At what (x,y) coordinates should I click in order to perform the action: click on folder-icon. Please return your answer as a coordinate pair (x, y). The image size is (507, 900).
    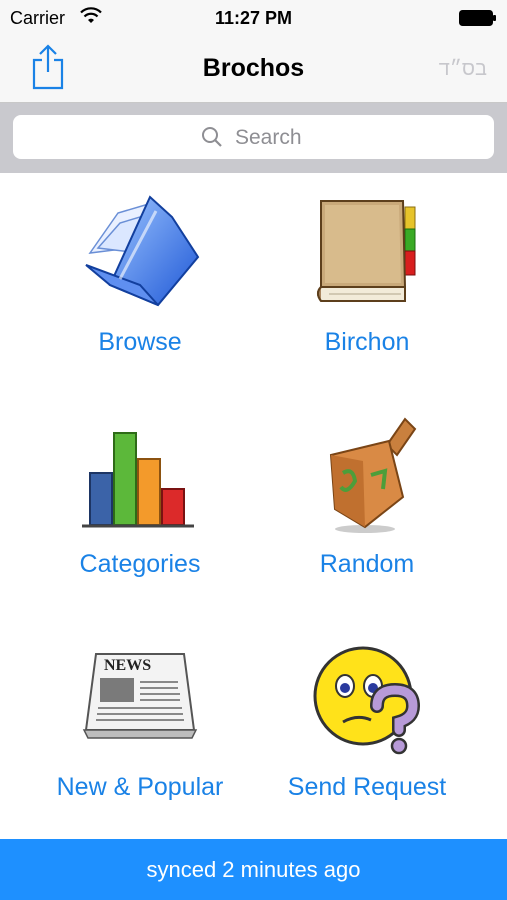
    Looking at the image, I should click on (142, 251).